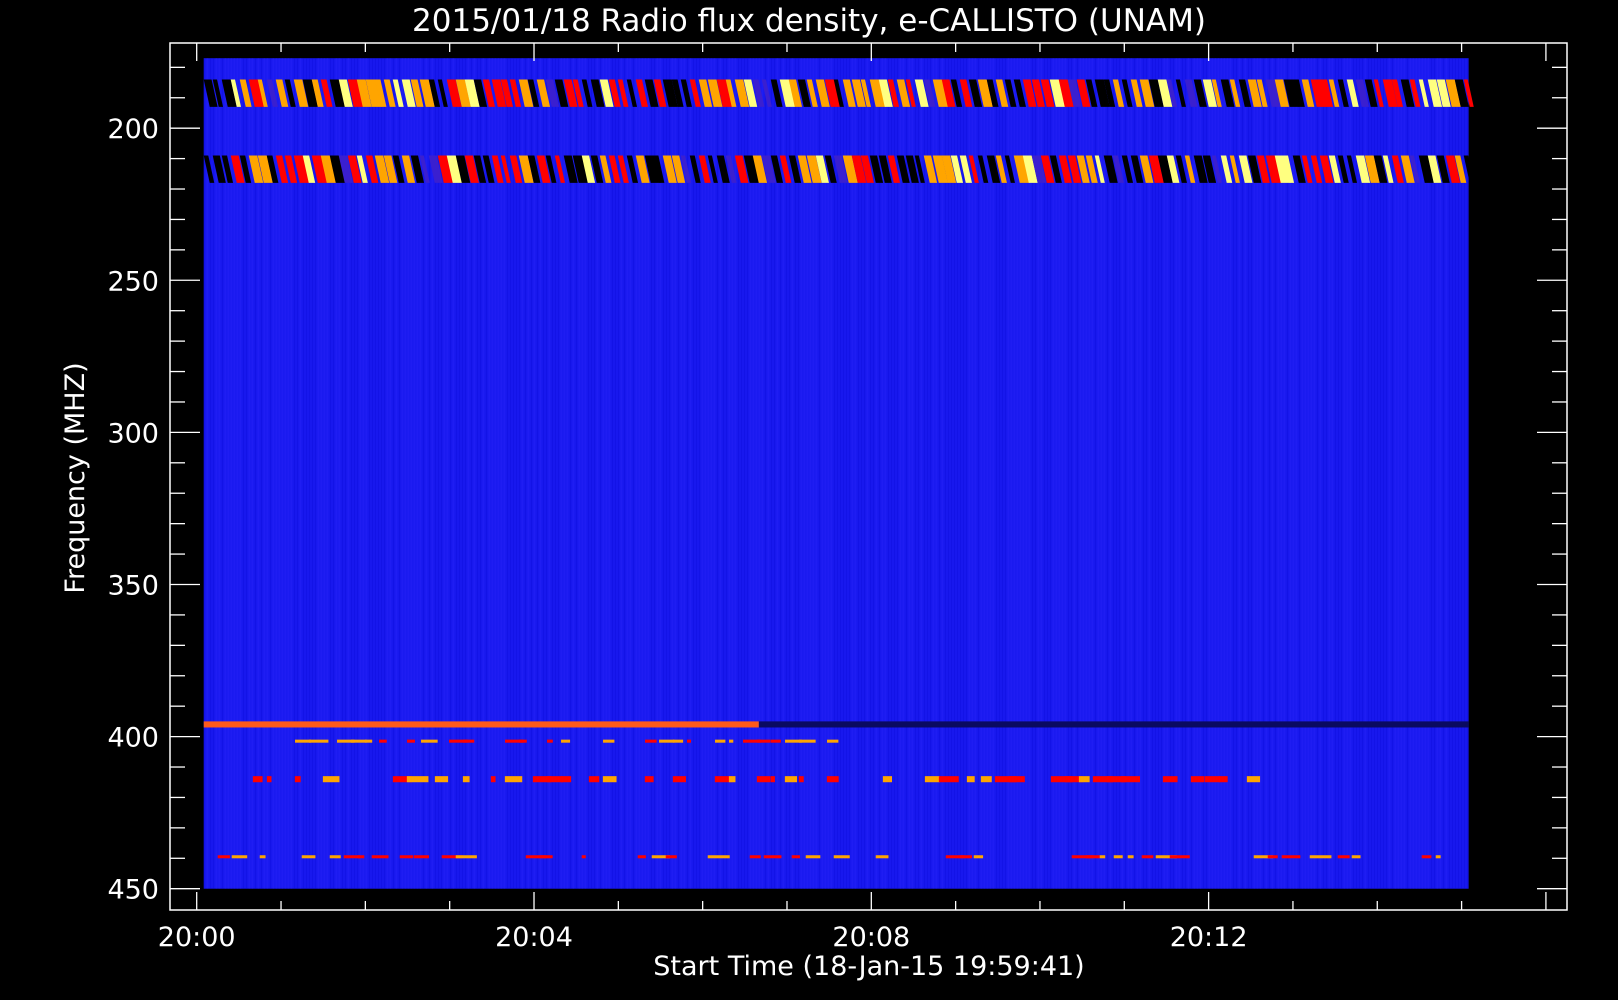 The image size is (1618, 1000). Describe the element at coordinates (75, 477) in the screenshot. I see `y-axis-label: Frequency (MHZ)` at that location.